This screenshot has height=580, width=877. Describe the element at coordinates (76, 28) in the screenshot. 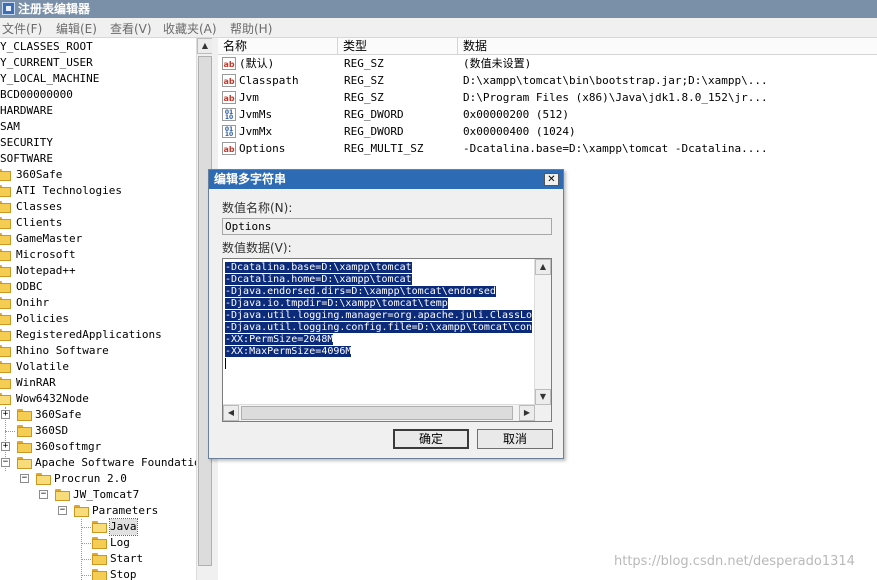

I see `menu-edit: 编辑(E)` at that location.